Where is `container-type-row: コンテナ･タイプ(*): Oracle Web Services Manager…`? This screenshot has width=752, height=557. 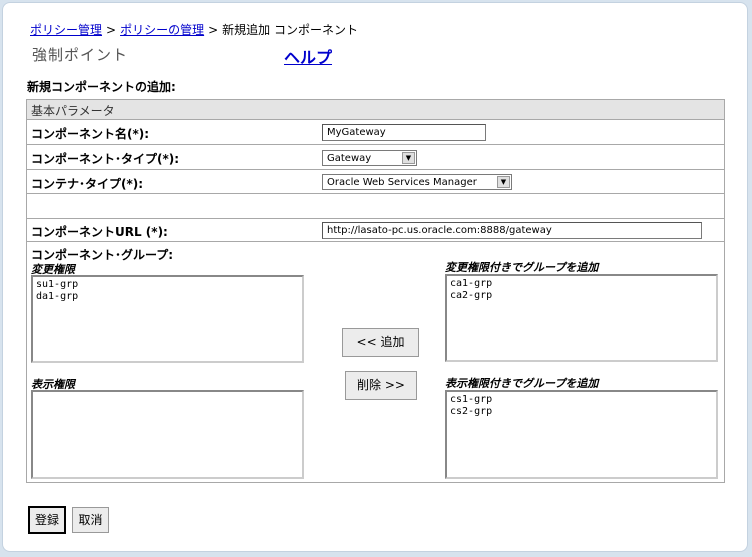
container-type-row: コンテナ･タイプ(*): Oracle Web Services Manager… is located at coordinates (375, 182).